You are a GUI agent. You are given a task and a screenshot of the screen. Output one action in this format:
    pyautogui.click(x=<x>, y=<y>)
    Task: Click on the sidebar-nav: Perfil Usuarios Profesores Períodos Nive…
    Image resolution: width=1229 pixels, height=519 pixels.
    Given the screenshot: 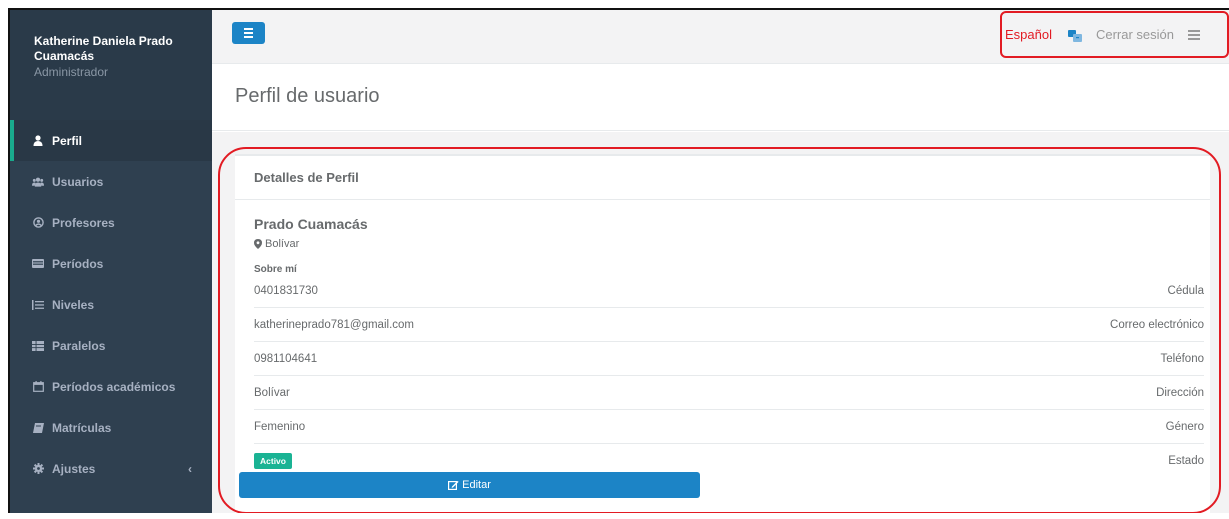 What is the action you would take?
    pyautogui.click(x=111, y=304)
    